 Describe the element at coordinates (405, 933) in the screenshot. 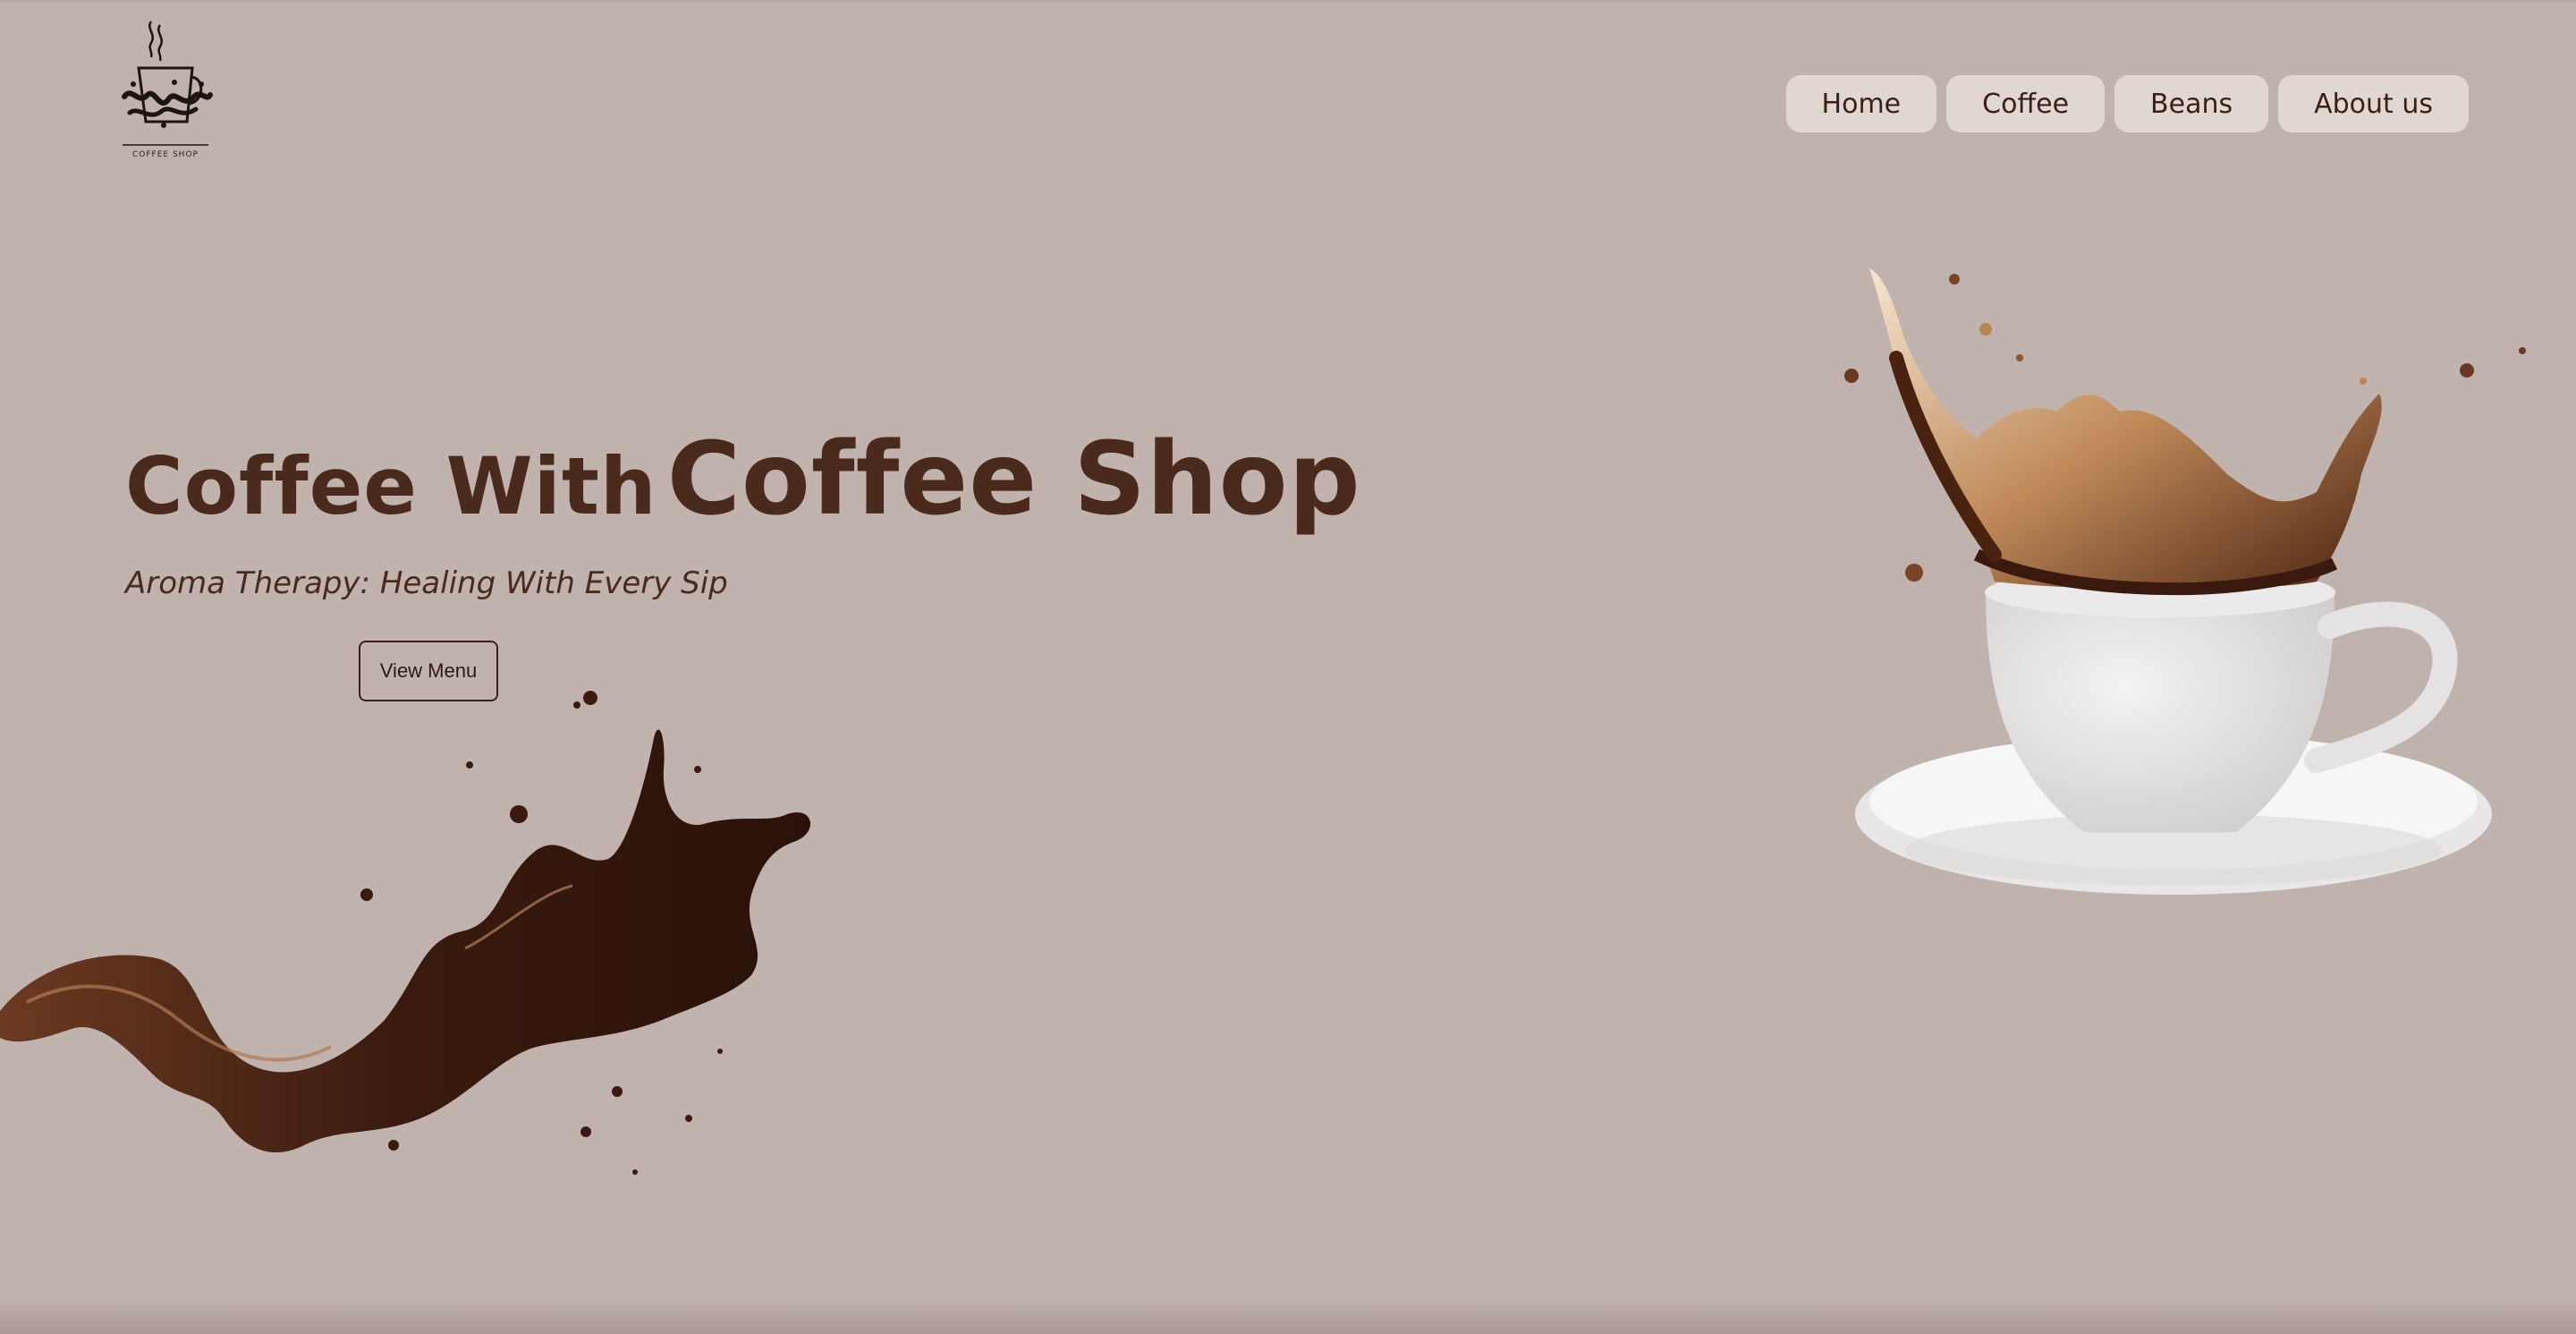

I see `coffee-splash-image` at that location.